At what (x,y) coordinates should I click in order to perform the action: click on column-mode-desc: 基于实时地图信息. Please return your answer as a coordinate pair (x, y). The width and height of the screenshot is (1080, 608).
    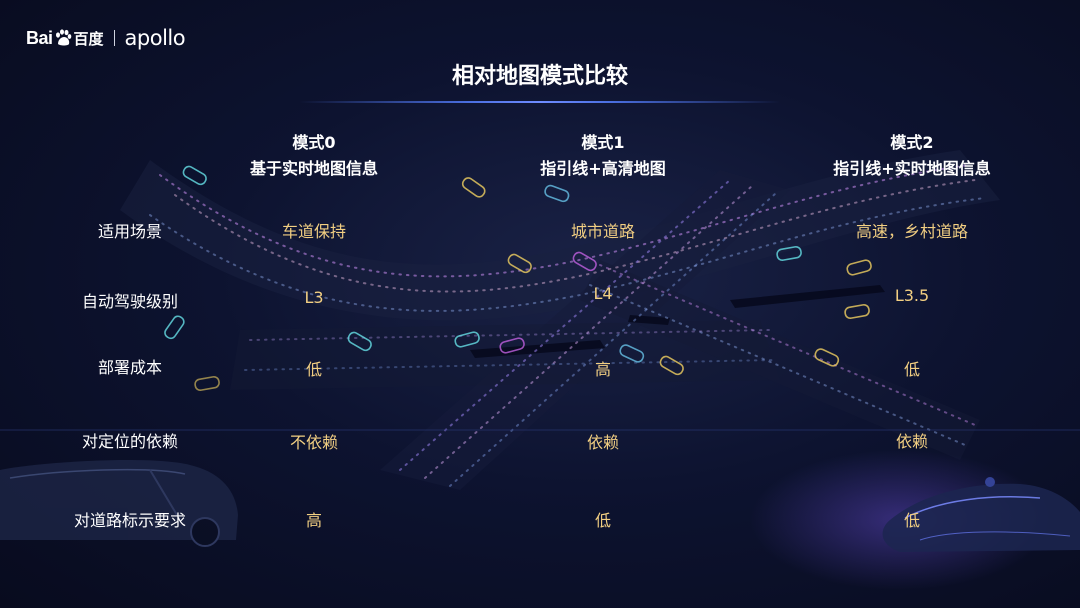
    Looking at the image, I should click on (313, 168).